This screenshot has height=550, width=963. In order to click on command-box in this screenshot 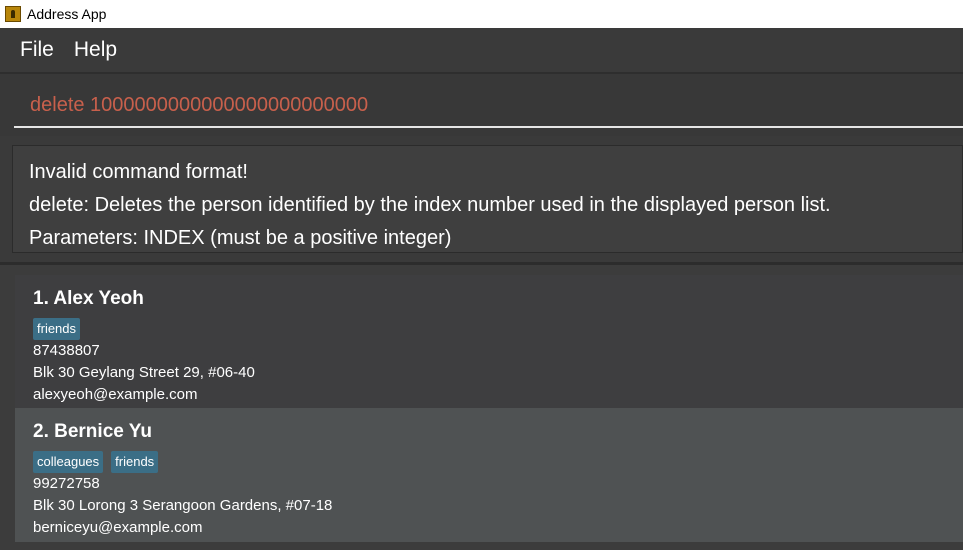, I will do `click(481, 105)`.